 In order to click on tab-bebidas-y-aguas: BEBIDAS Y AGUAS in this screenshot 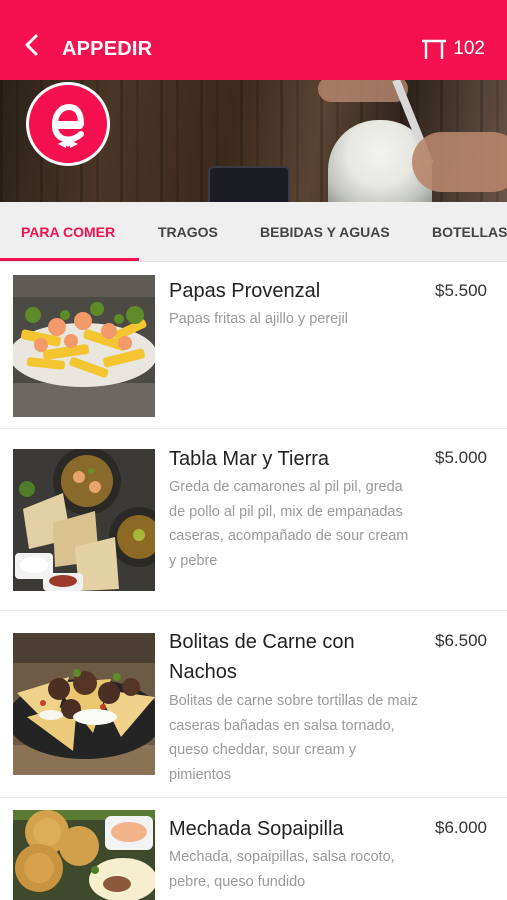, I will do `click(325, 231)`.